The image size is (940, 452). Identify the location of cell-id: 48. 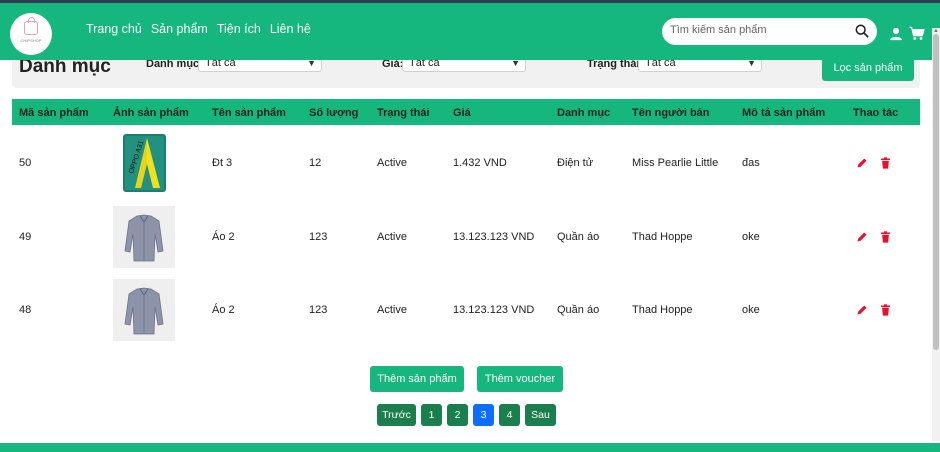
(25, 310).